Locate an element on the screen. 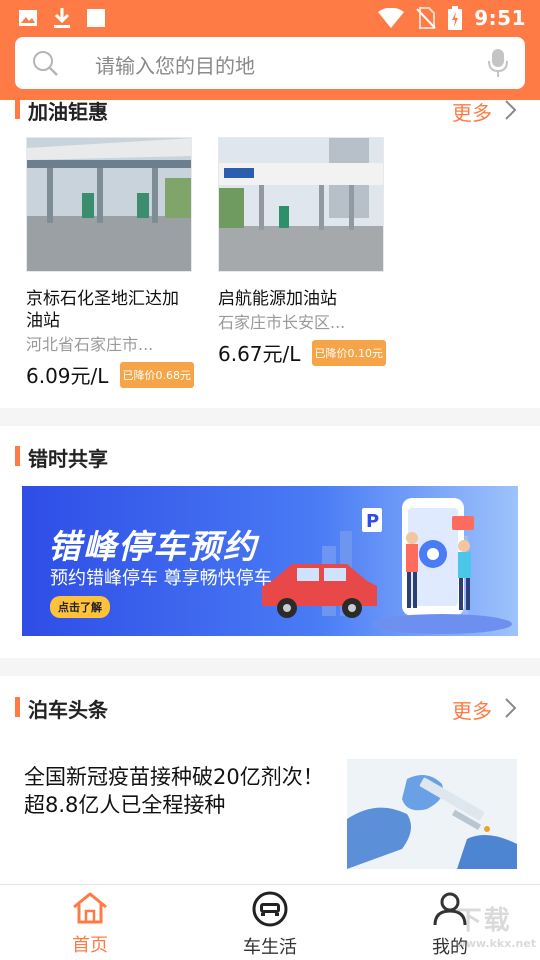 The image size is (540, 960). search-icon is located at coordinates (45, 63).